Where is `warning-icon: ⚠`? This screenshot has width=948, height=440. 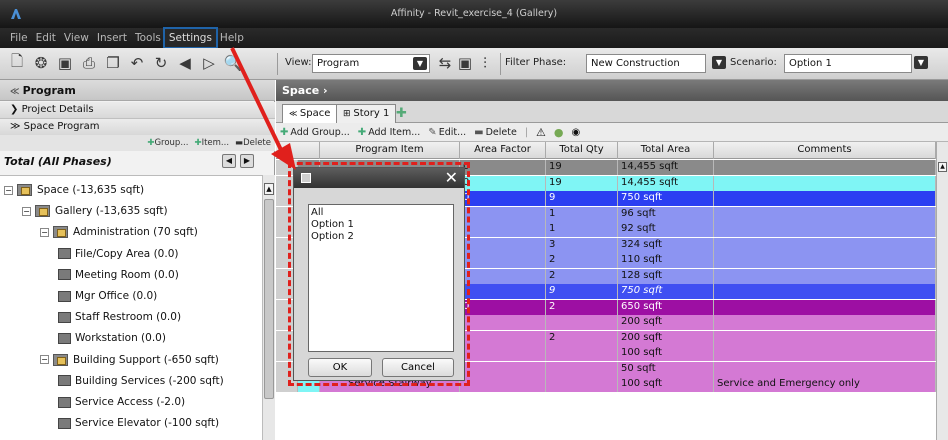
warning-icon: ⚠ is located at coordinates (541, 132).